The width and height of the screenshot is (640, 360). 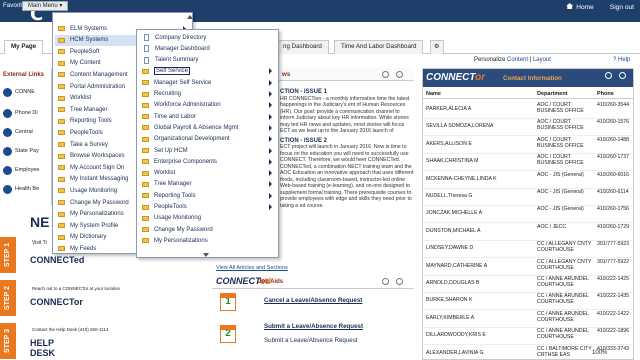 What do you see at coordinates (99, 74) in the screenshot?
I see `menu-item-label: Content Management` at bounding box center [99, 74].